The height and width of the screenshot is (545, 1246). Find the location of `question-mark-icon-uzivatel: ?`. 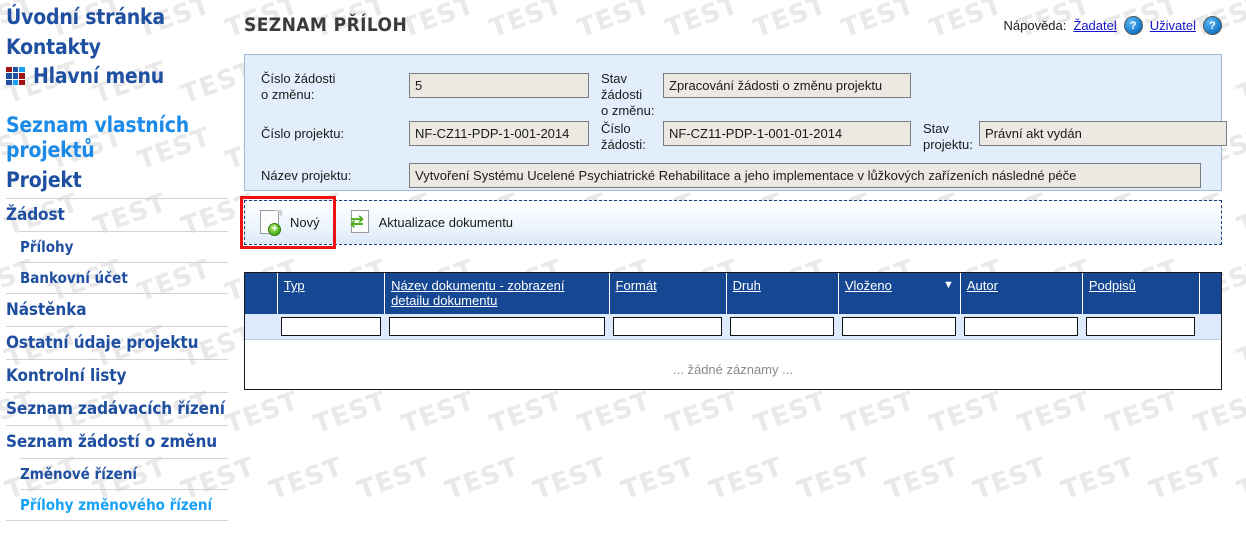

question-mark-icon-uzivatel: ? is located at coordinates (1212, 25).